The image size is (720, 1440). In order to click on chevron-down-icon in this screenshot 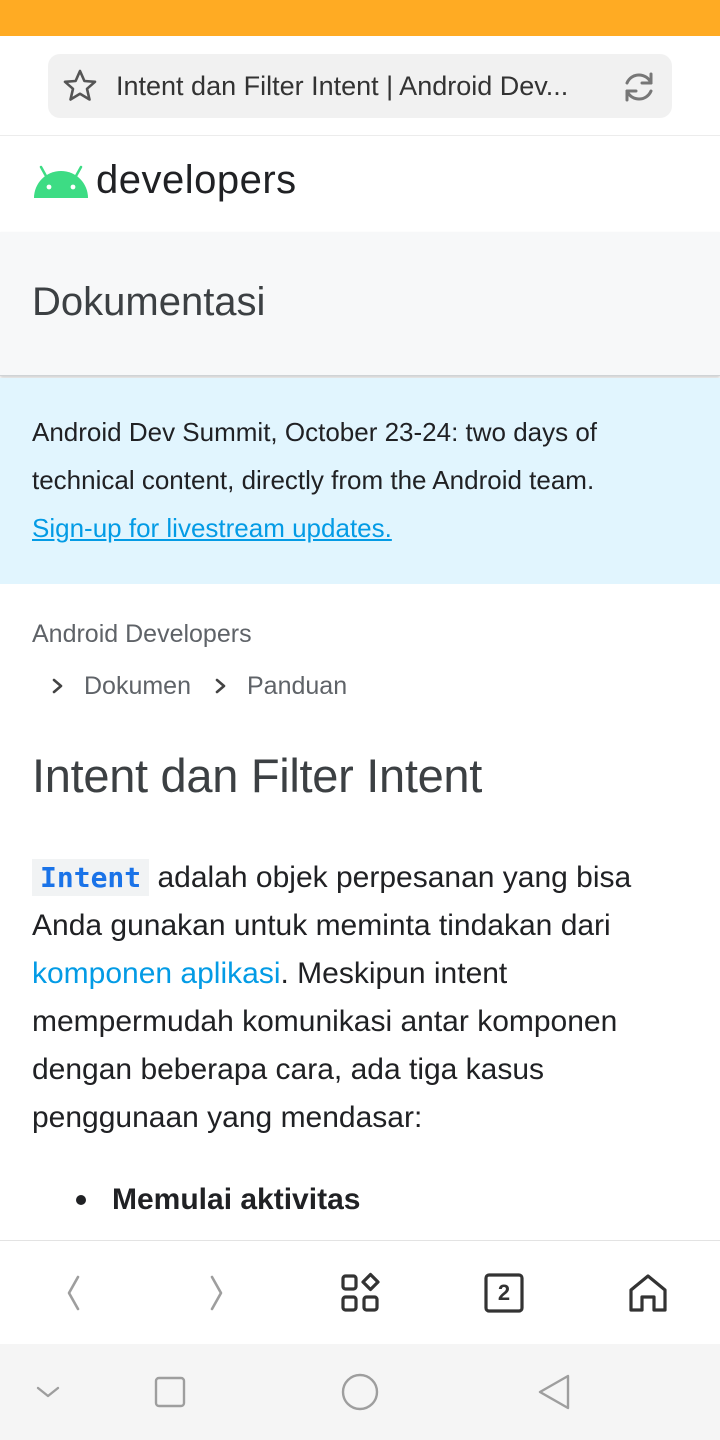, I will do `click(48, 1392)`.